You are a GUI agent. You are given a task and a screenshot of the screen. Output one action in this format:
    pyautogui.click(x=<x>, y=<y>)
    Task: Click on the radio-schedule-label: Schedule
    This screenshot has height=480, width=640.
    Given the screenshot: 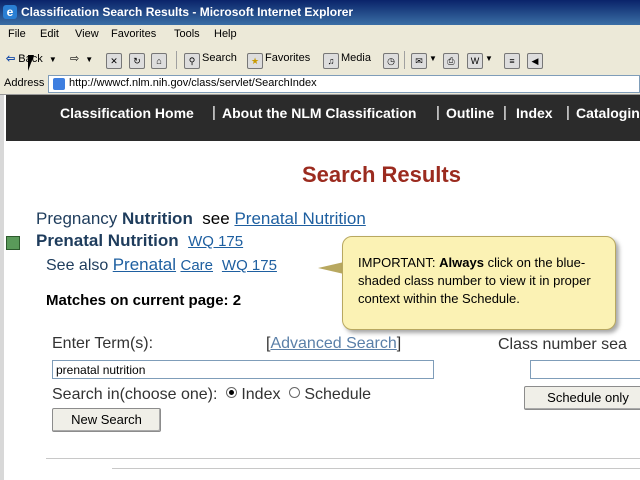 What is the action you would take?
    pyautogui.click(x=337, y=394)
    